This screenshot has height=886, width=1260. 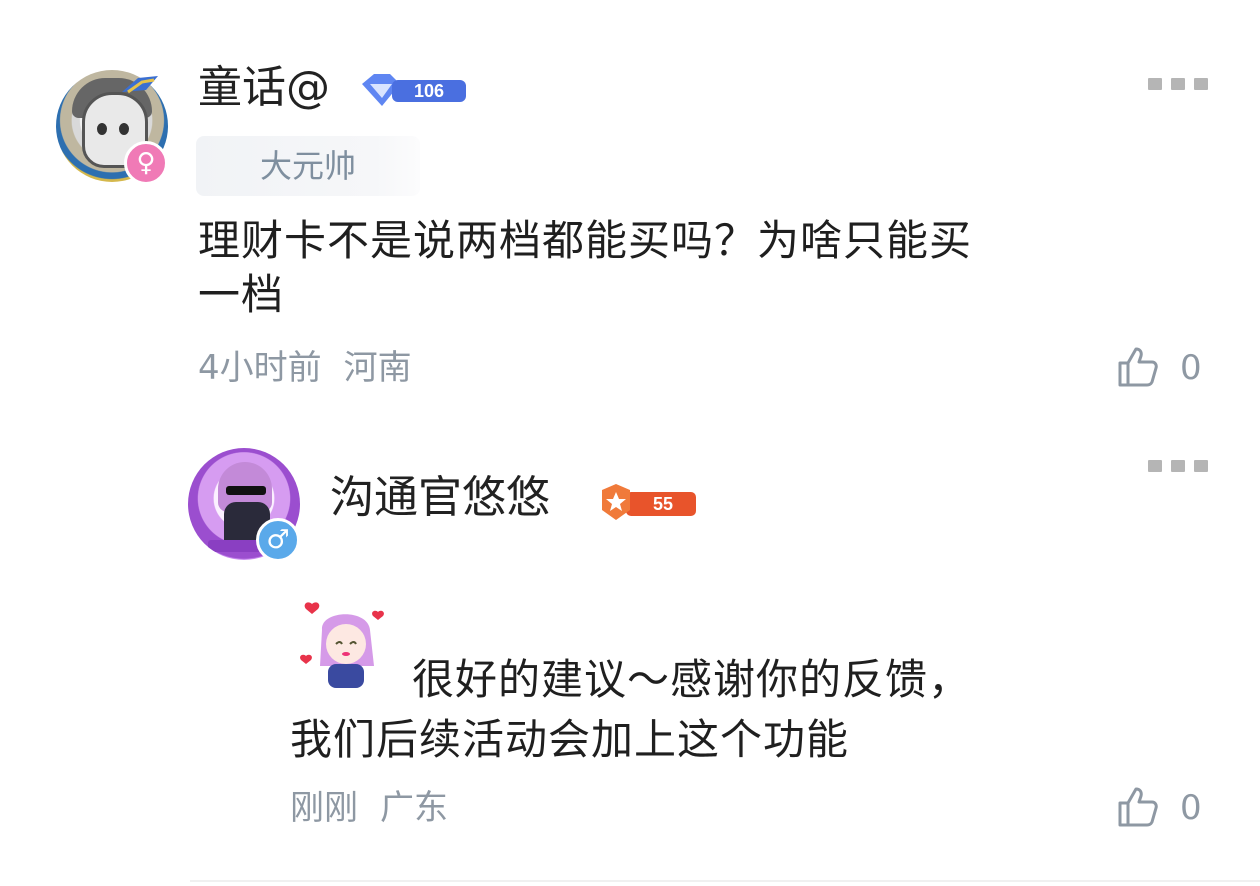 I want to click on username: 童话@, so click(x=264, y=88).